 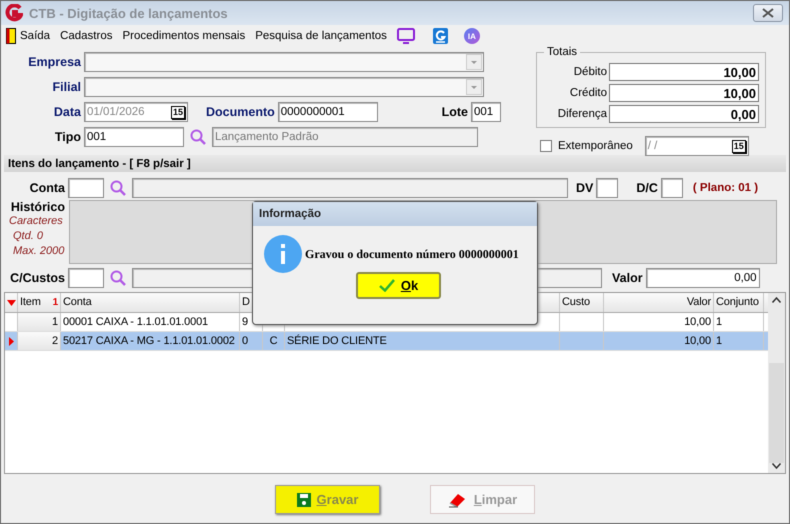 What do you see at coordinates (627, 278) in the screenshot?
I see `field-label: Valor` at bounding box center [627, 278].